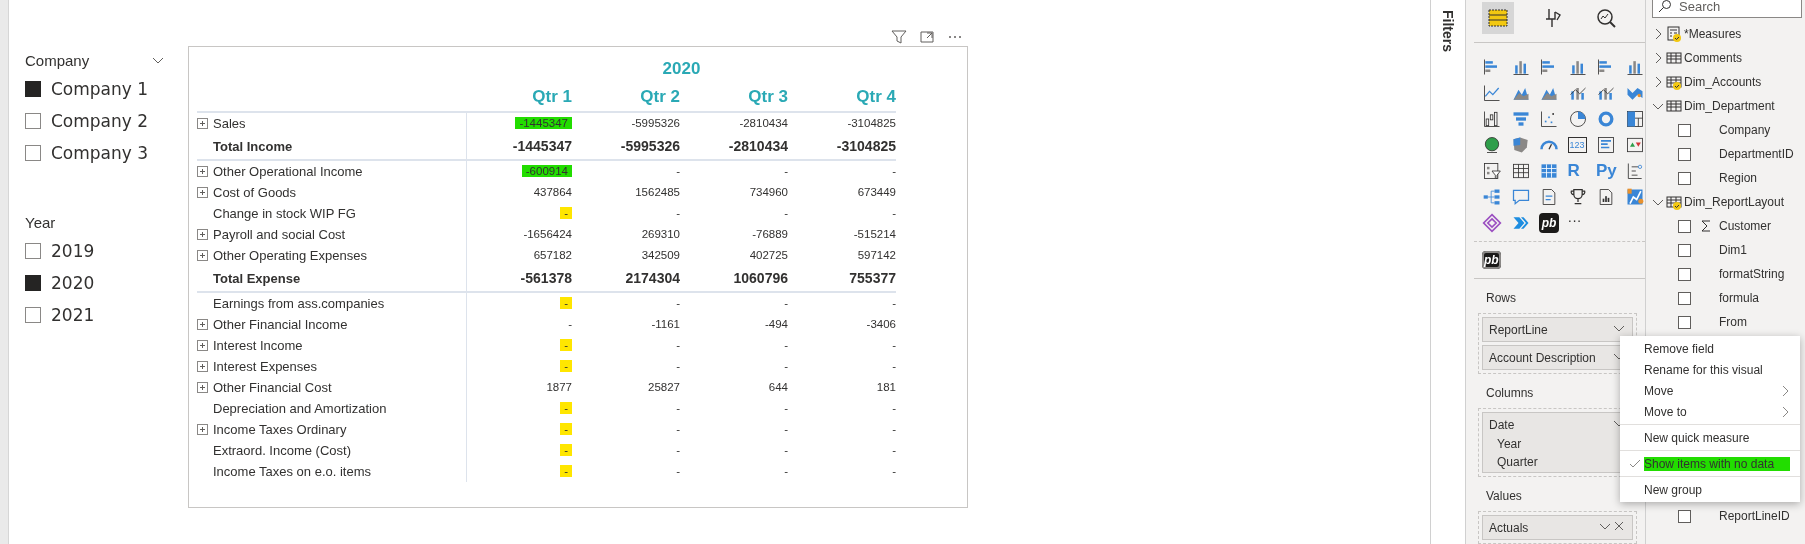 The width and height of the screenshot is (1805, 544). What do you see at coordinates (1754, 516) in the screenshot?
I see `field-item: ReportLineID` at bounding box center [1754, 516].